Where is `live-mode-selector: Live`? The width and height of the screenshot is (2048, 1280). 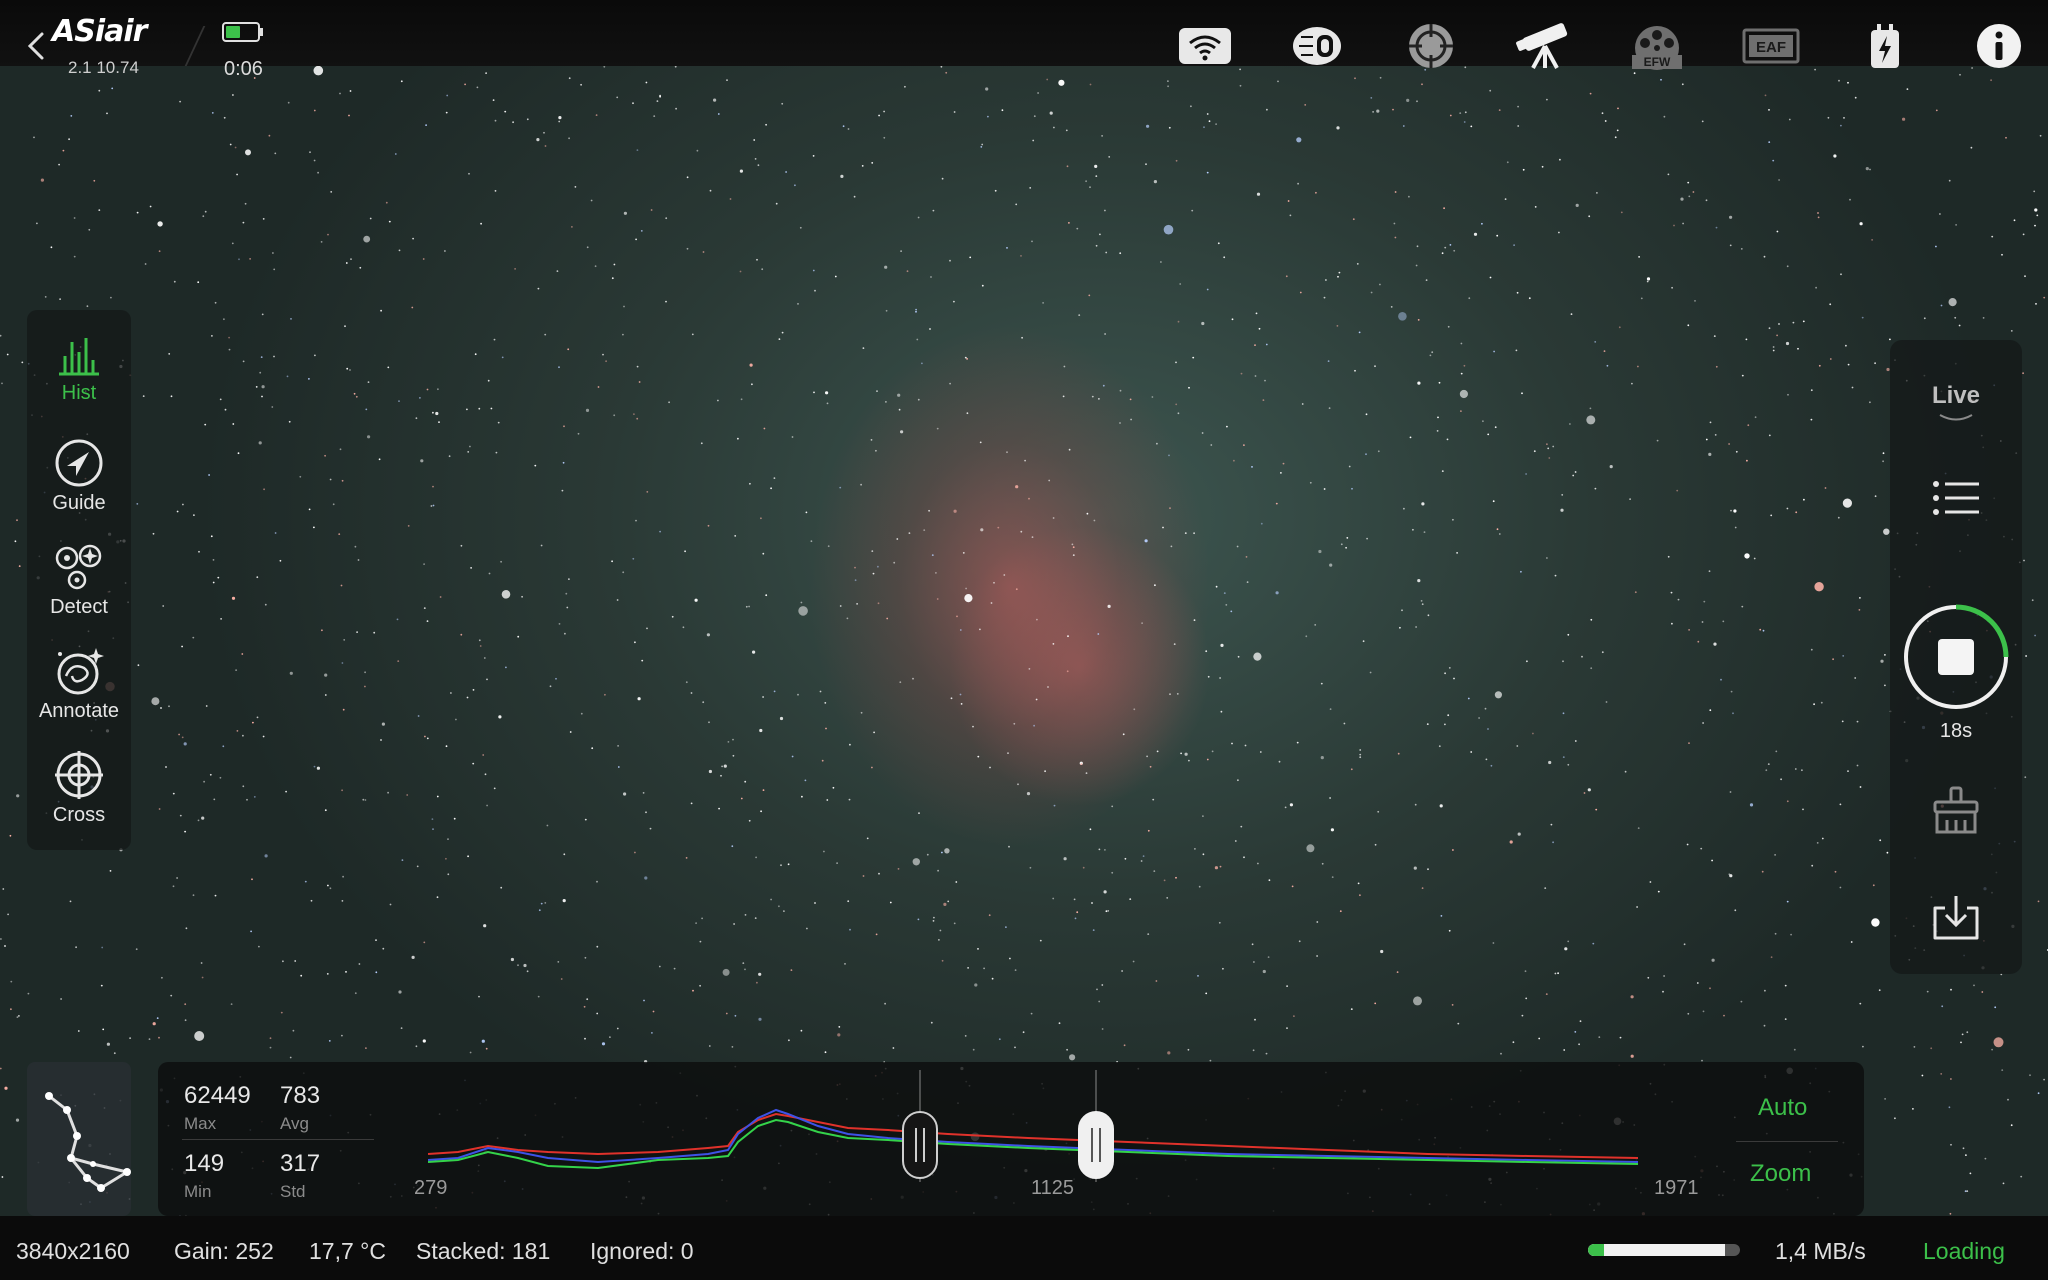 live-mode-selector: Live is located at coordinates (1956, 404).